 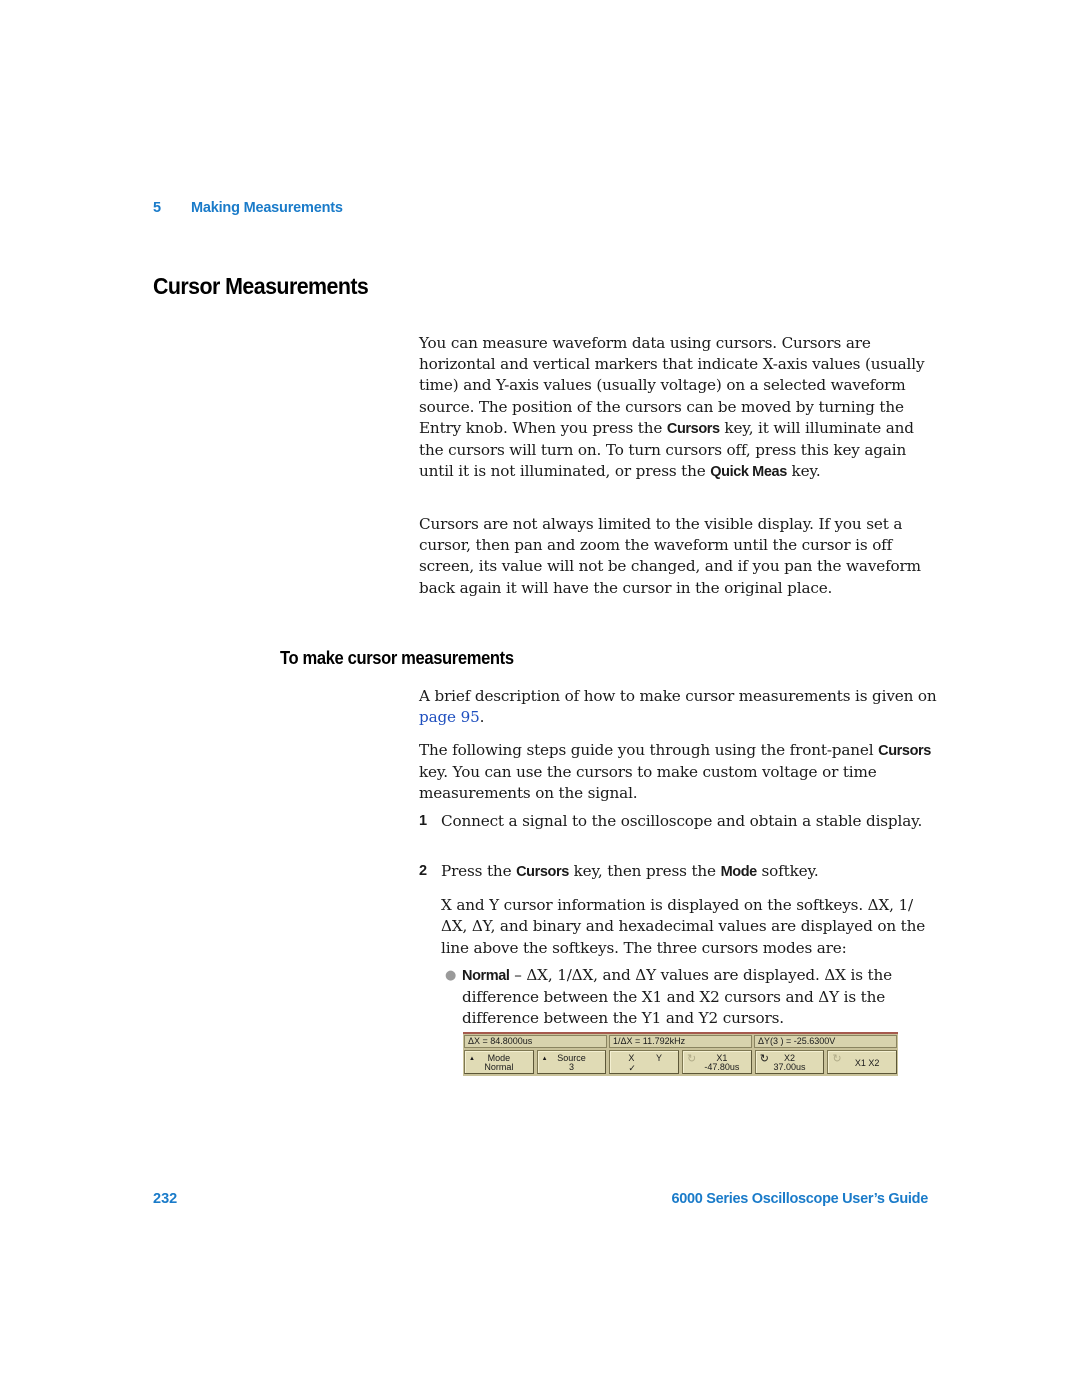 I want to click on quick-meas-key-label: Quick Meas, so click(x=748, y=472).